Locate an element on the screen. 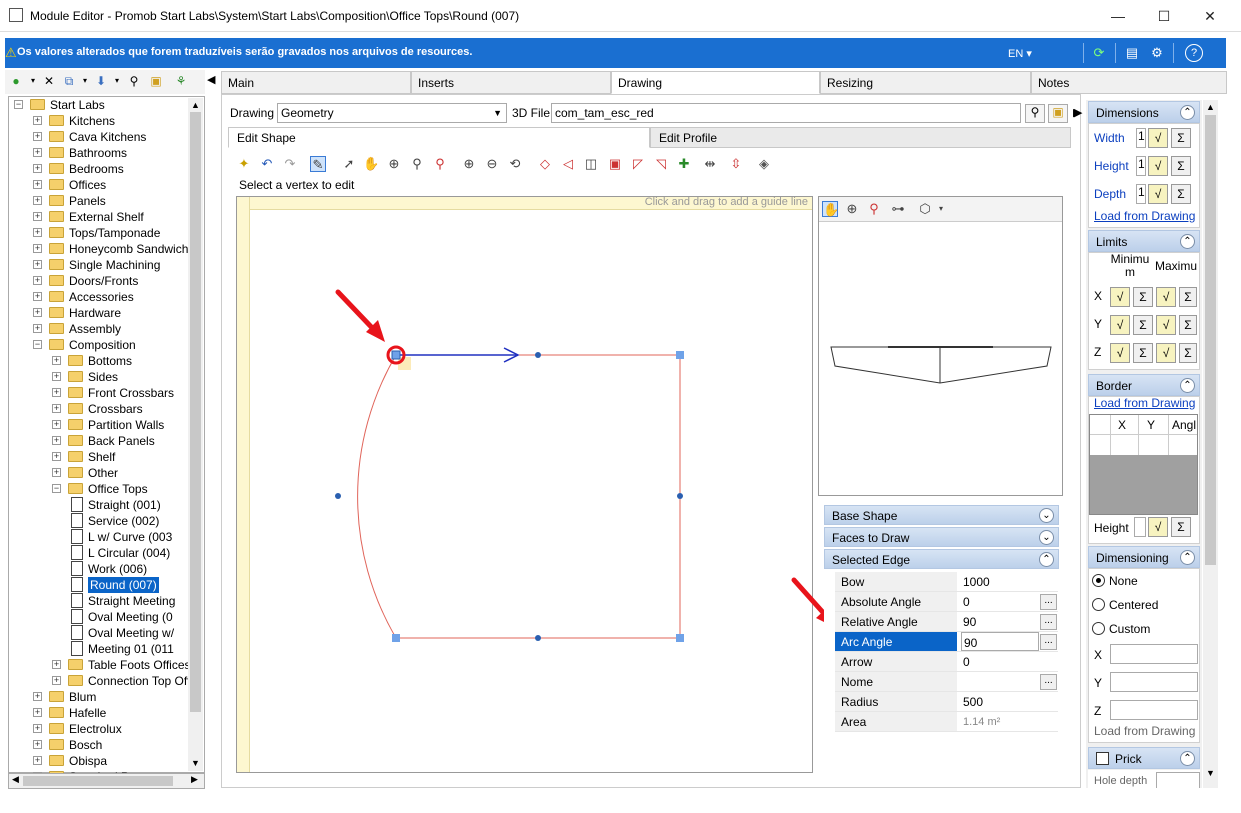 This screenshot has height=813, width=1241. prick-checkbox is located at coordinates (1102, 758).